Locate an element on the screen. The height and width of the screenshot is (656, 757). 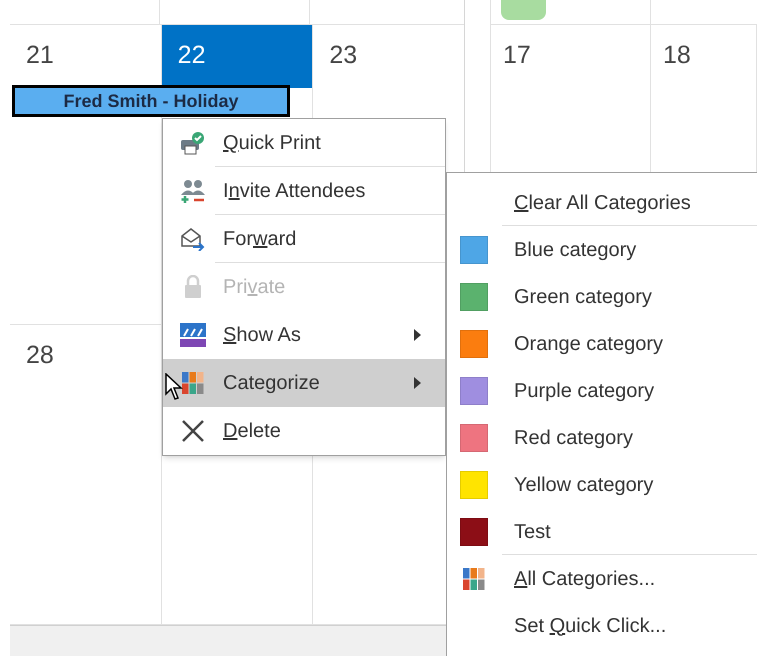
mouse-cursor-icon is located at coordinates (174, 387).